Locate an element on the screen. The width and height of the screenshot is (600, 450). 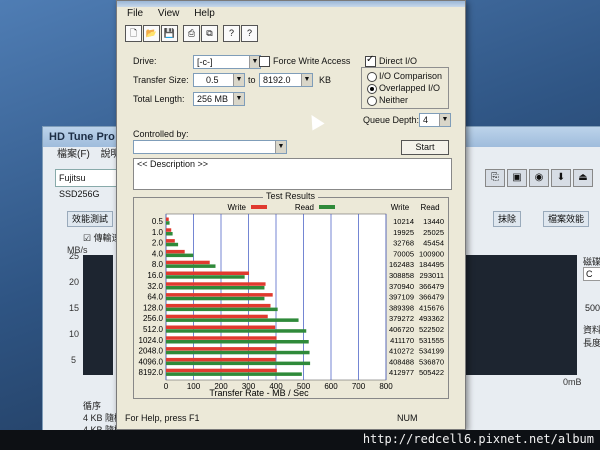
queue-depth-label: Queue Depth: is located at coordinates (391, 120).